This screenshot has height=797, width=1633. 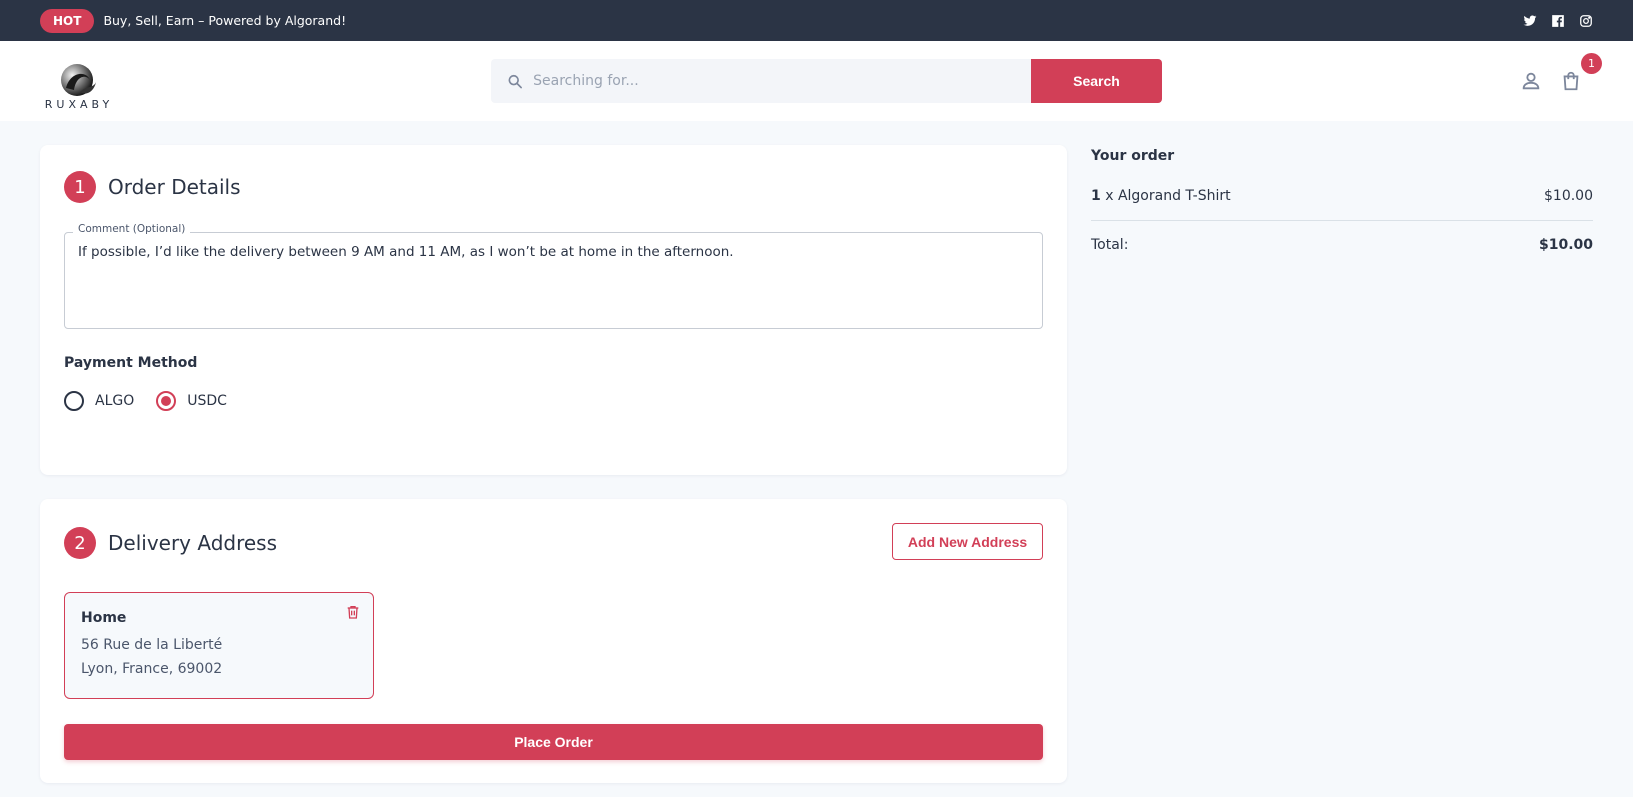 What do you see at coordinates (1558, 21) in the screenshot?
I see `facebook-icon` at bounding box center [1558, 21].